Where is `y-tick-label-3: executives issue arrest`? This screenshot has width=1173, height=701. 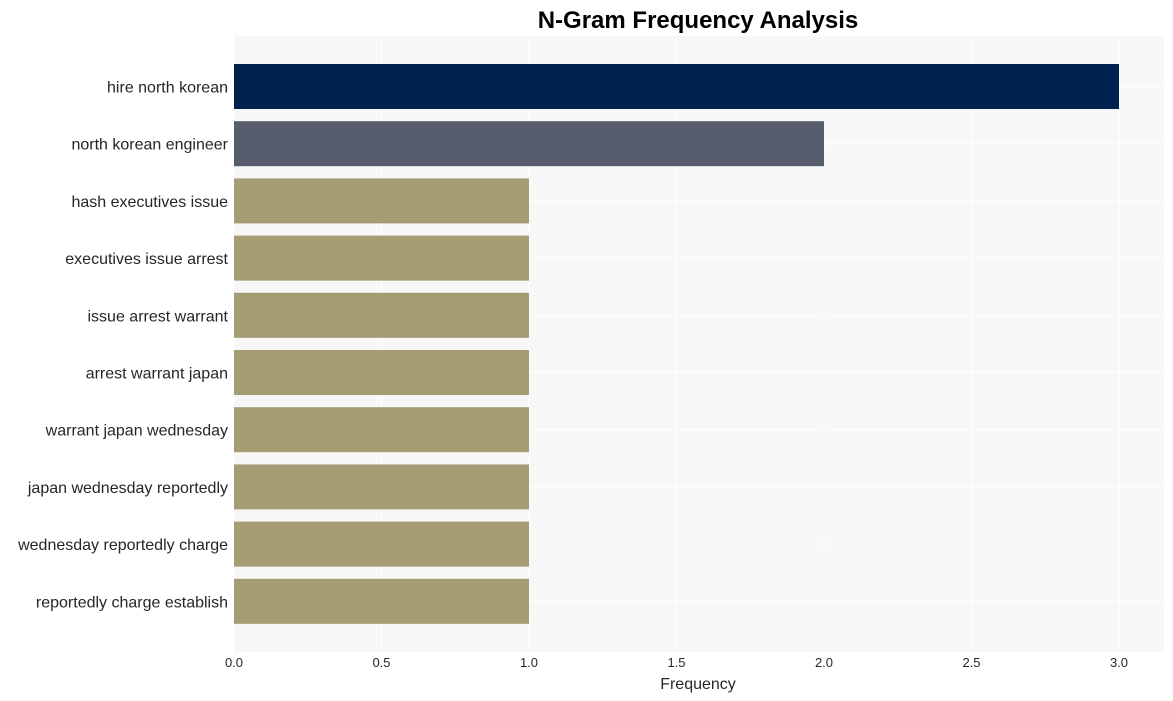 y-tick-label-3: executives issue arrest is located at coordinates (146, 259).